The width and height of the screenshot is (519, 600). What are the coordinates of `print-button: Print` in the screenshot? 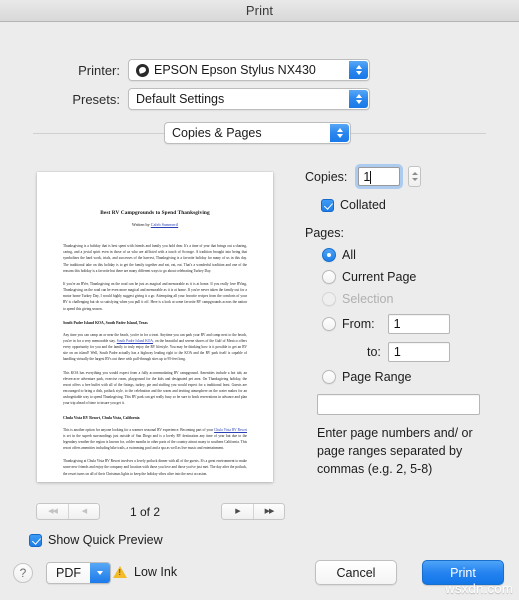 It's located at (463, 572).